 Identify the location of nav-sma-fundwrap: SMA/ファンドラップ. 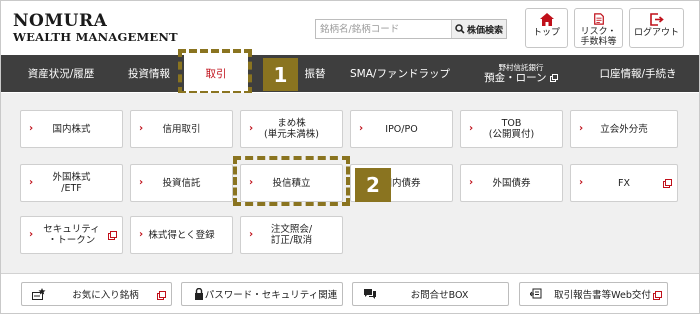
(400, 73).